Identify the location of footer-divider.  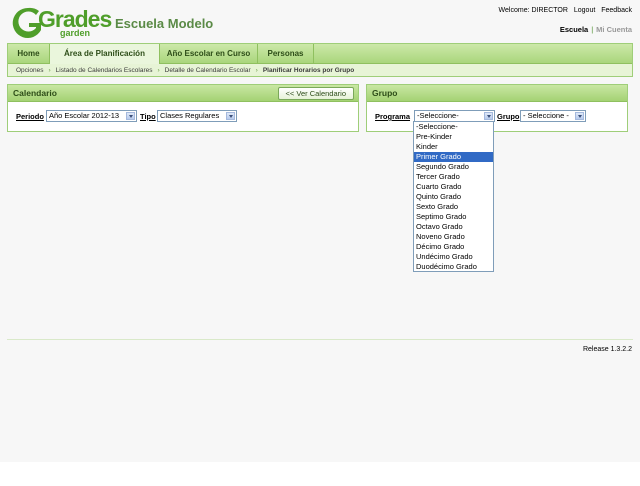
(320, 339).